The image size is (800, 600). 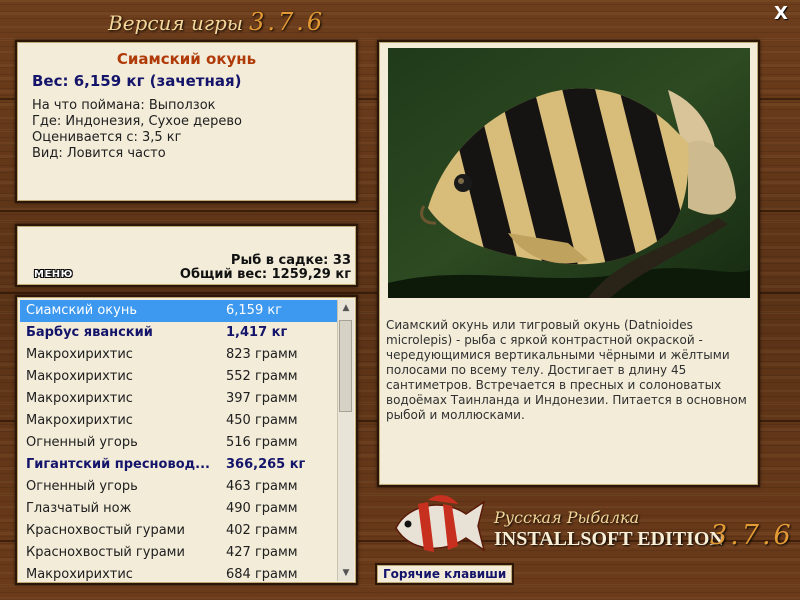 What do you see at coordinates (107, 137) in the screenshot?
I see `trophy-threshold-info: Оценивается с: 3,5 кг` at bounding box center [107, 137].